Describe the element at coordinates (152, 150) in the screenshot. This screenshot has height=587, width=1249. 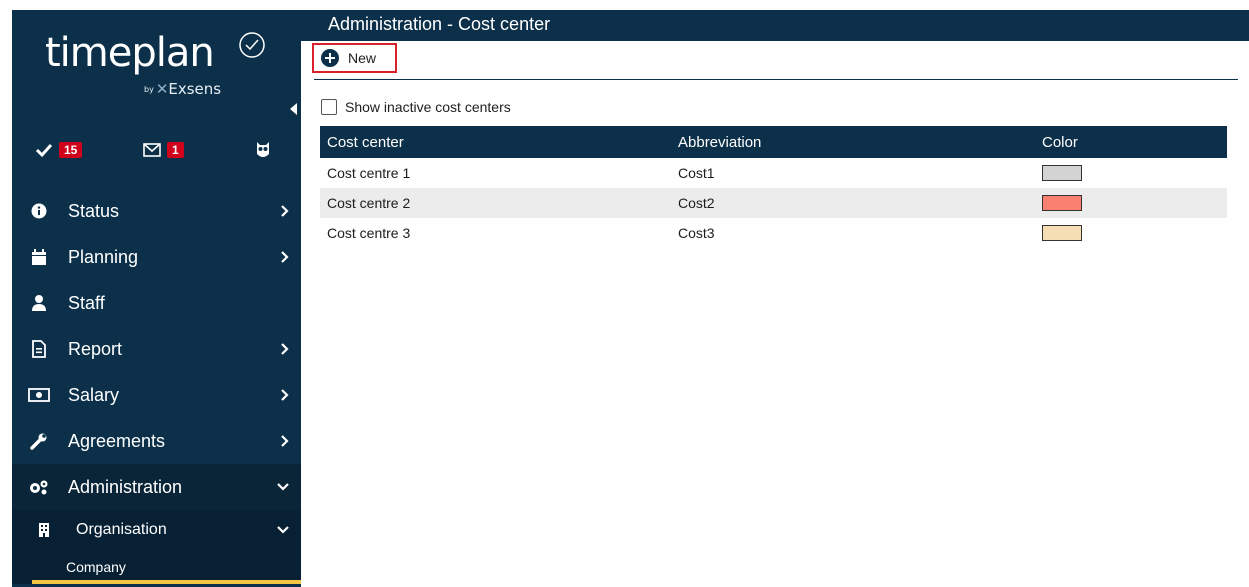
I see `envelope-icon` at that location.